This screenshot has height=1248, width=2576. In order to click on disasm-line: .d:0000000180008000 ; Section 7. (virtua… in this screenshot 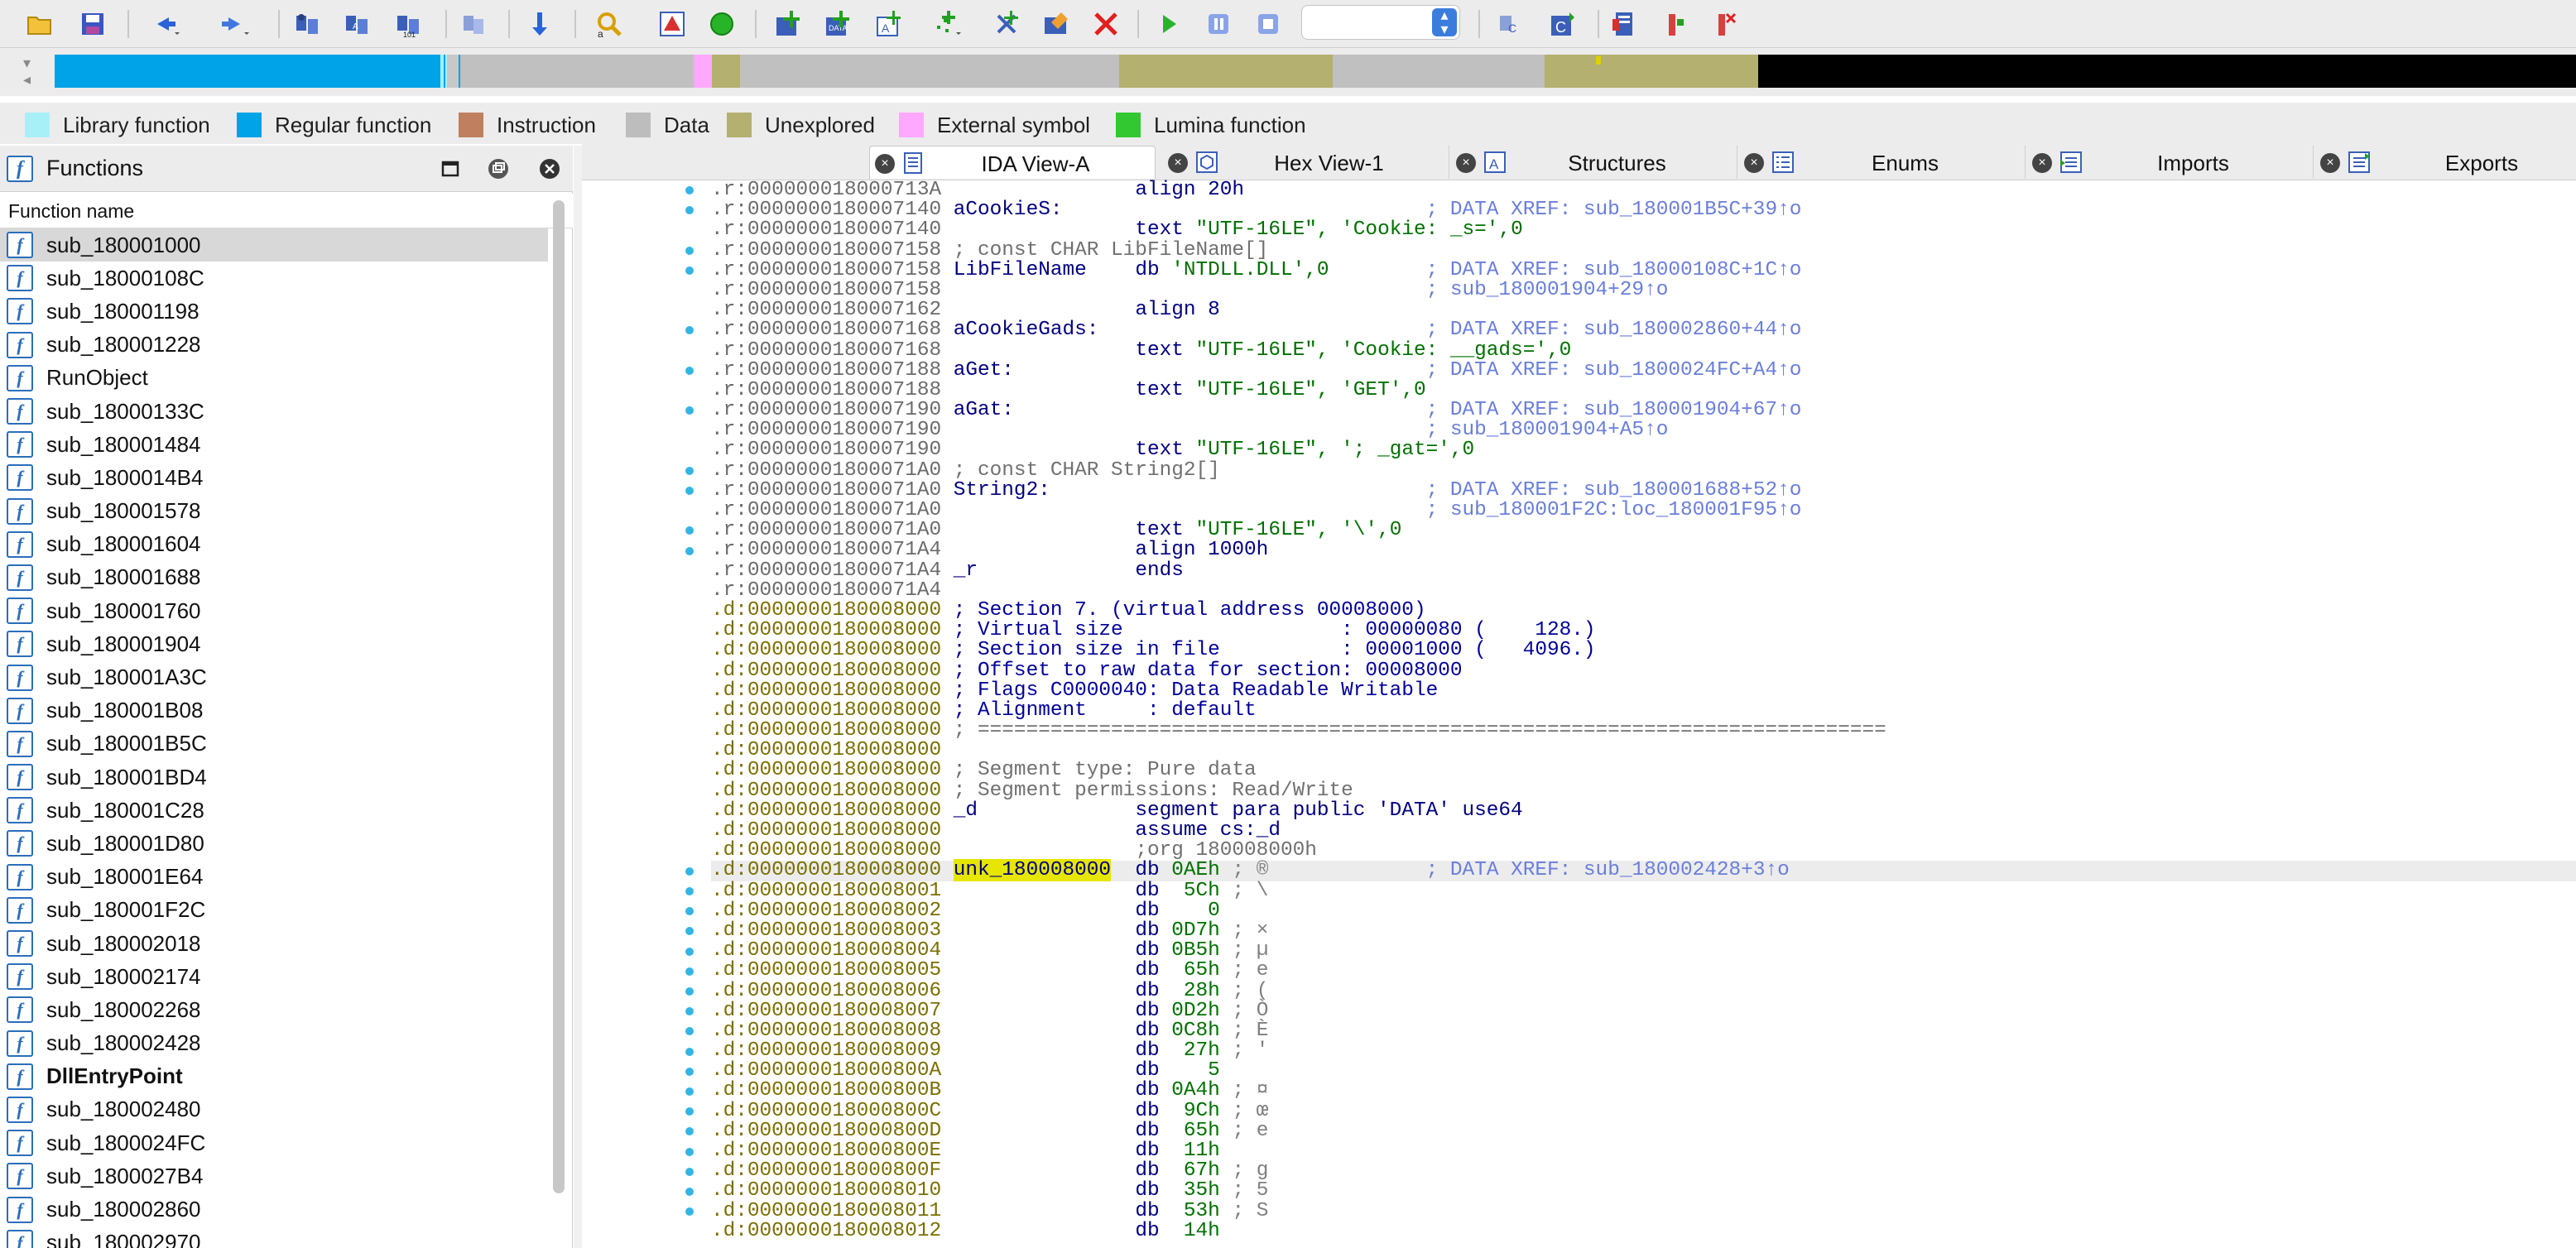, I will do `click(1643, 610)`.